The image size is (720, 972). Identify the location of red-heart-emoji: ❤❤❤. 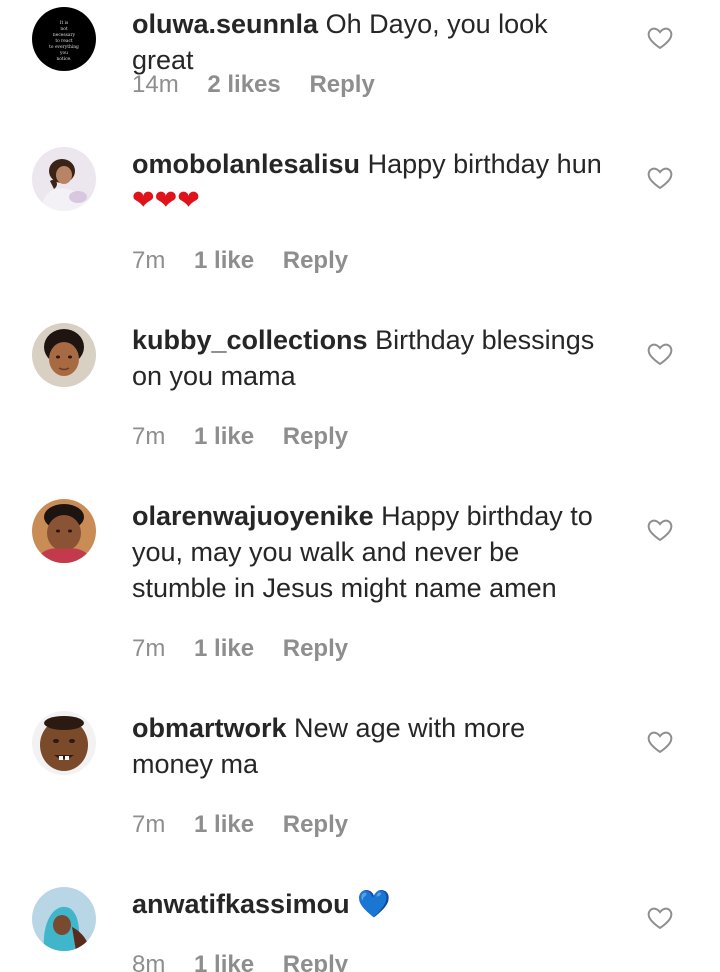
(166, 200).